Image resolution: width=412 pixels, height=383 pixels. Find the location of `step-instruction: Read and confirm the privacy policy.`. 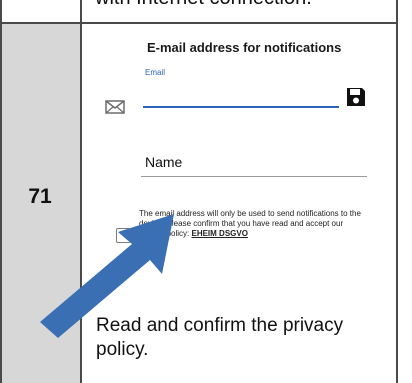

step-instruction: Read and confirm the privacy policy. is located at coordinates (220, 337).